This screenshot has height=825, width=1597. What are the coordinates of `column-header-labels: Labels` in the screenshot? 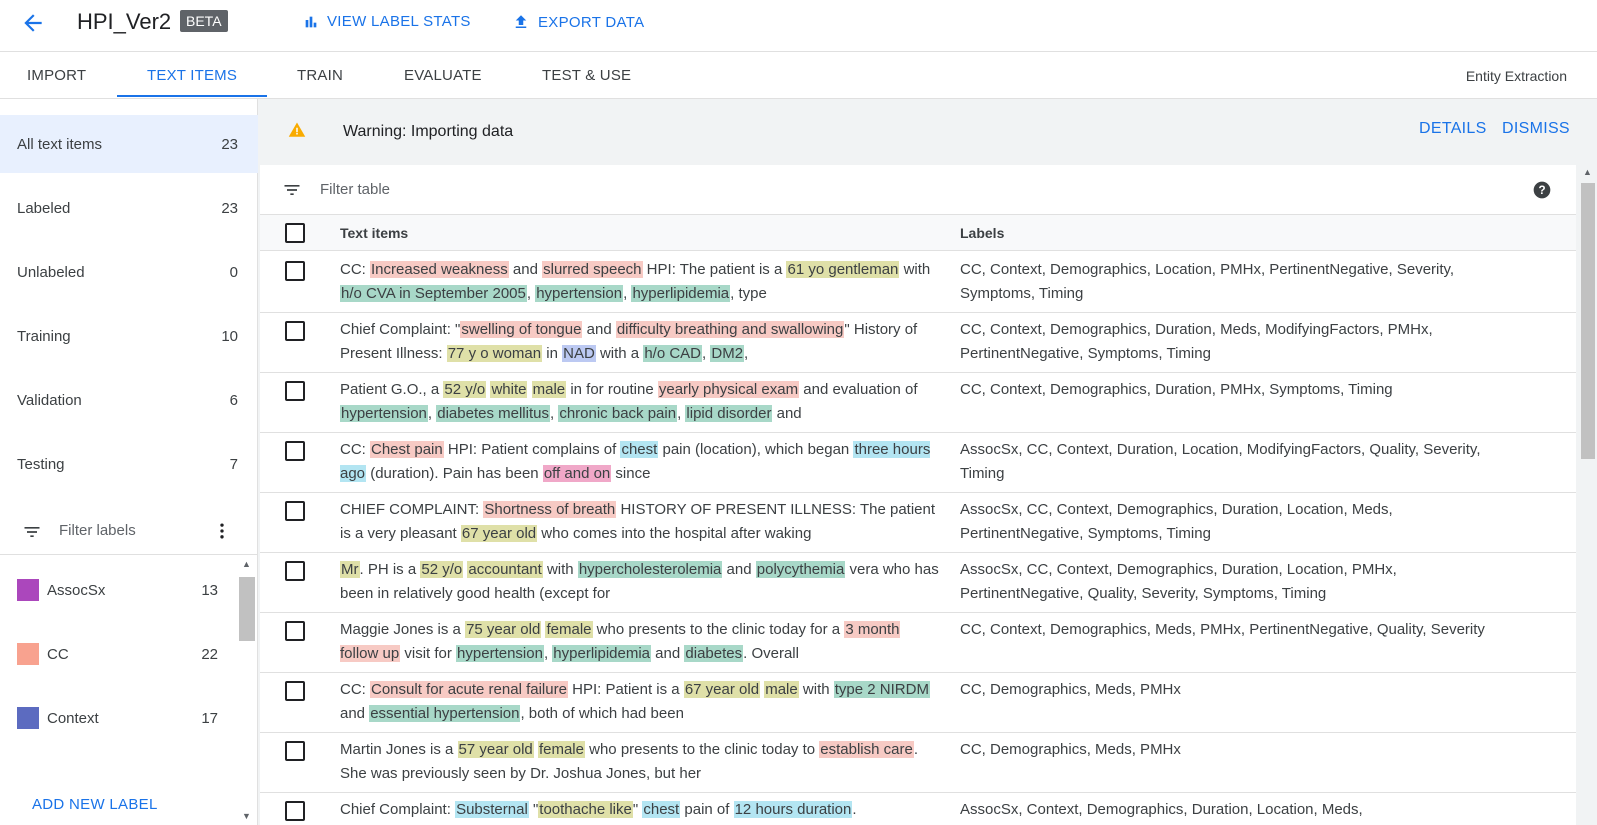 It's located at (982, 233).